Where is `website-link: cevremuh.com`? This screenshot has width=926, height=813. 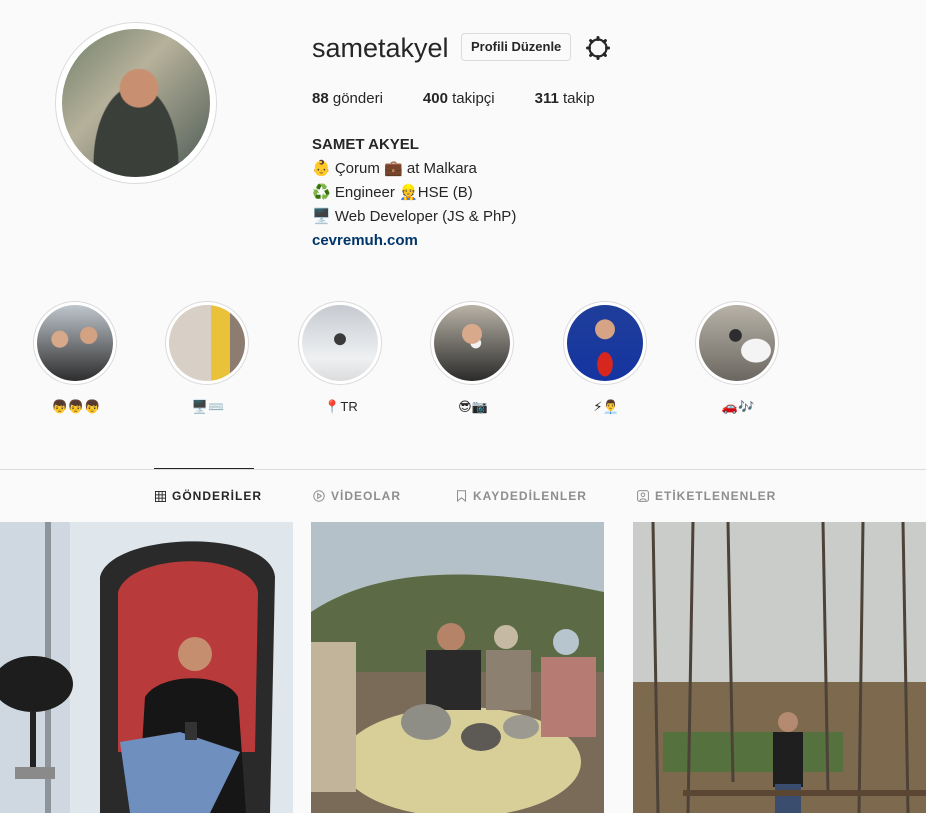 website-link: cevremuh.com is located at coordinates (414, 241).